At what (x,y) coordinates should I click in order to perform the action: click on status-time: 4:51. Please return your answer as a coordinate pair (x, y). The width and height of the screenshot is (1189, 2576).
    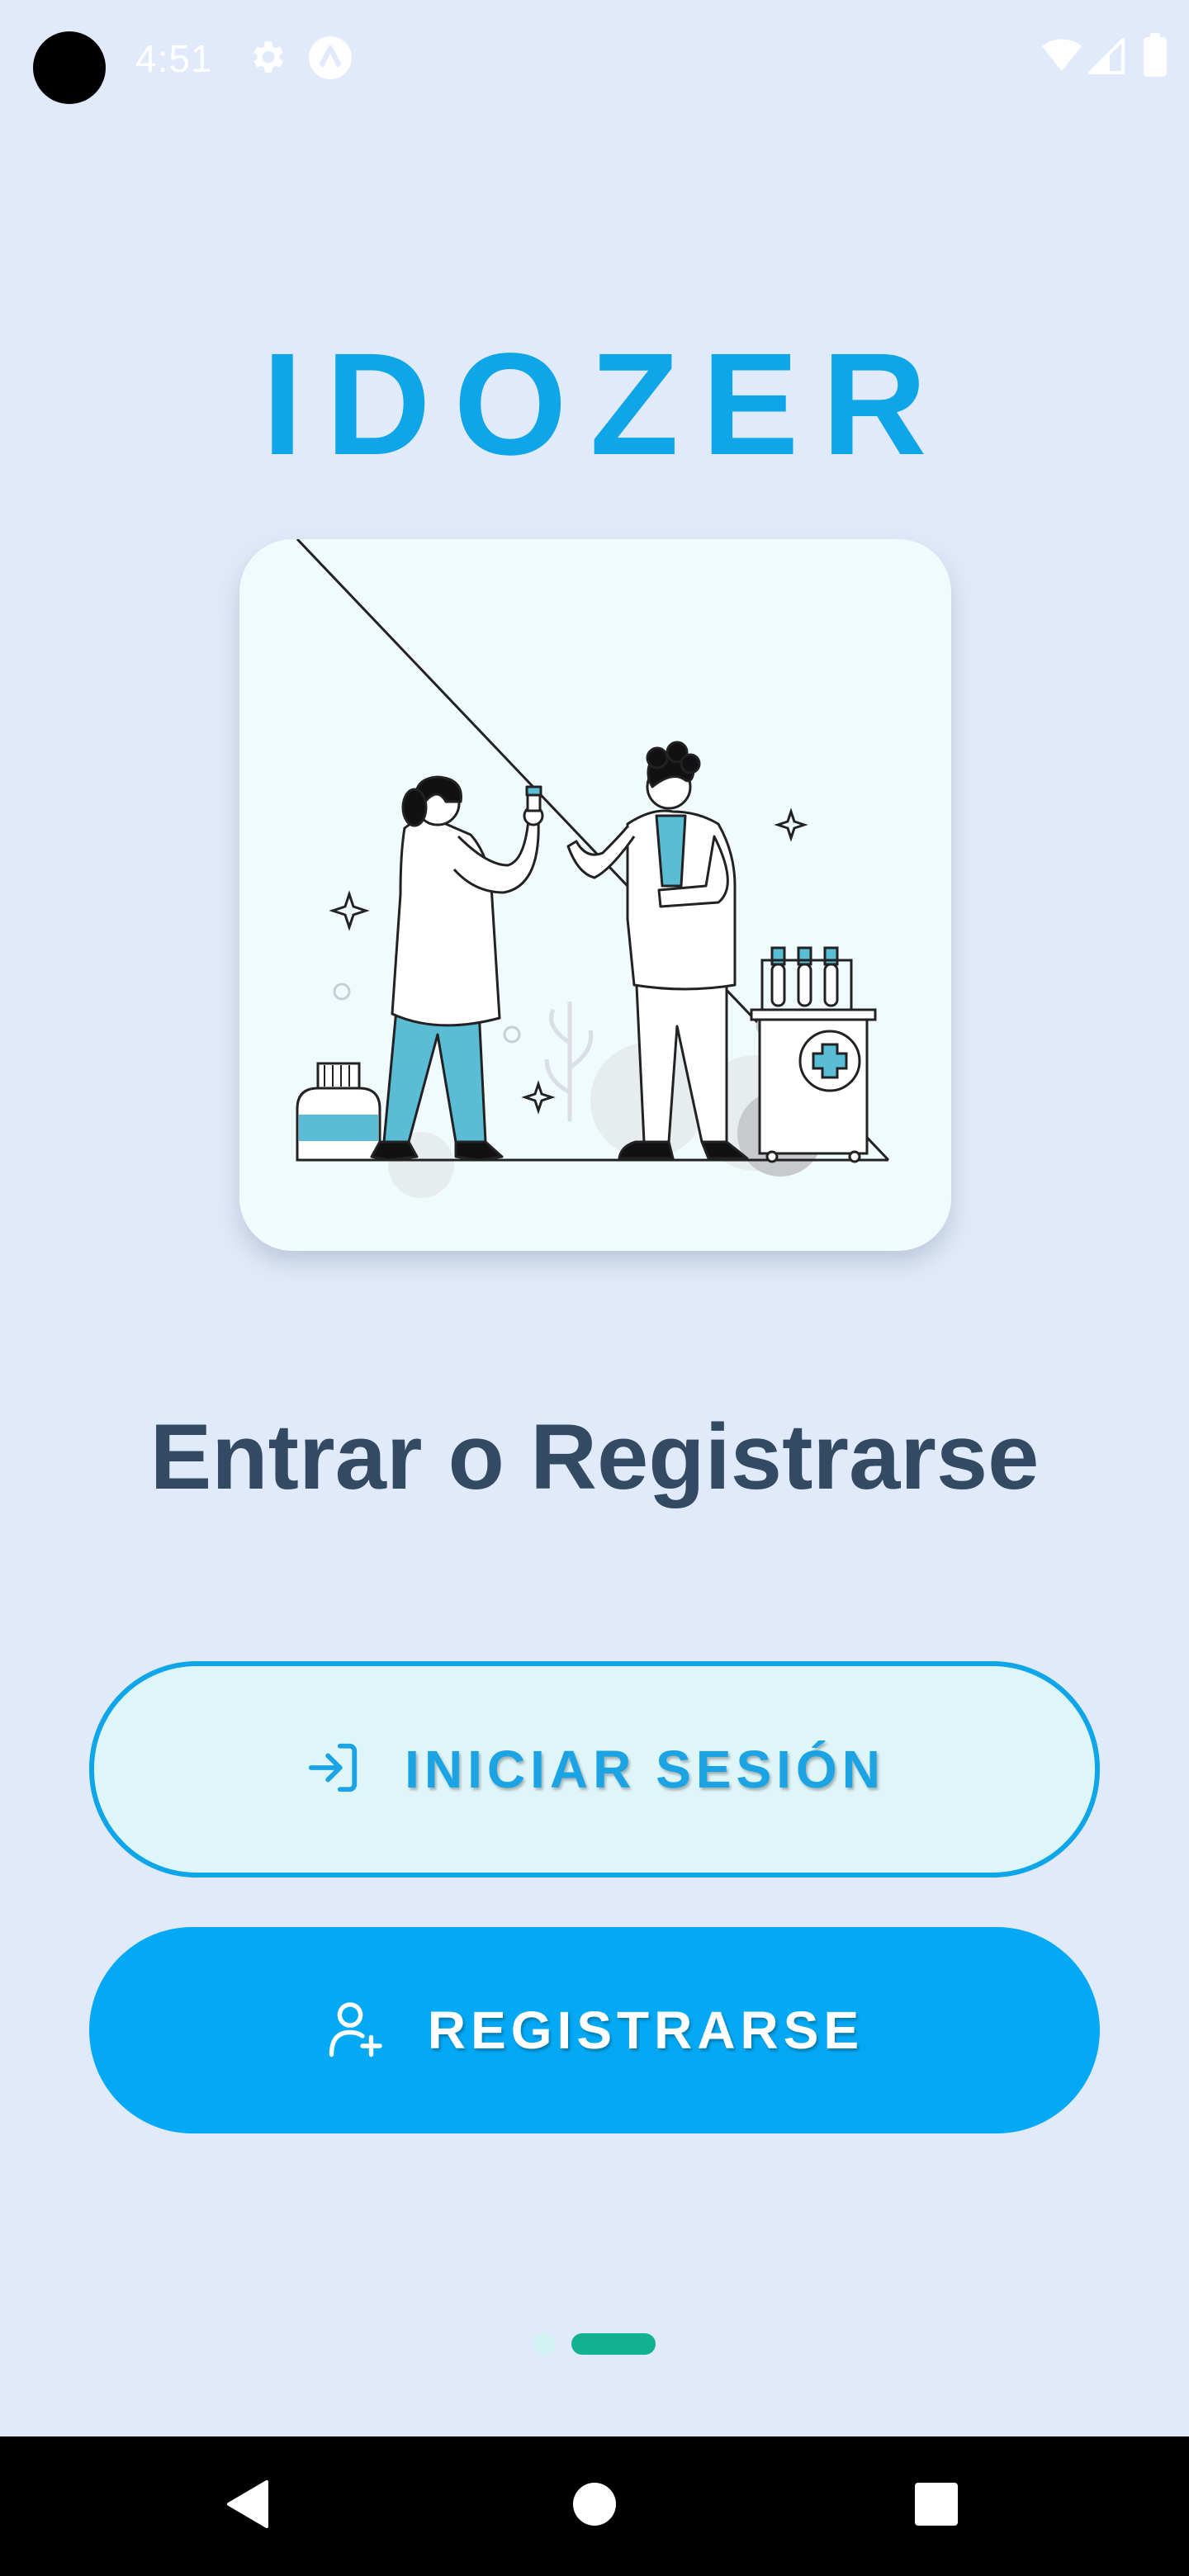
    Looking at the image, I should click on (174, 58).